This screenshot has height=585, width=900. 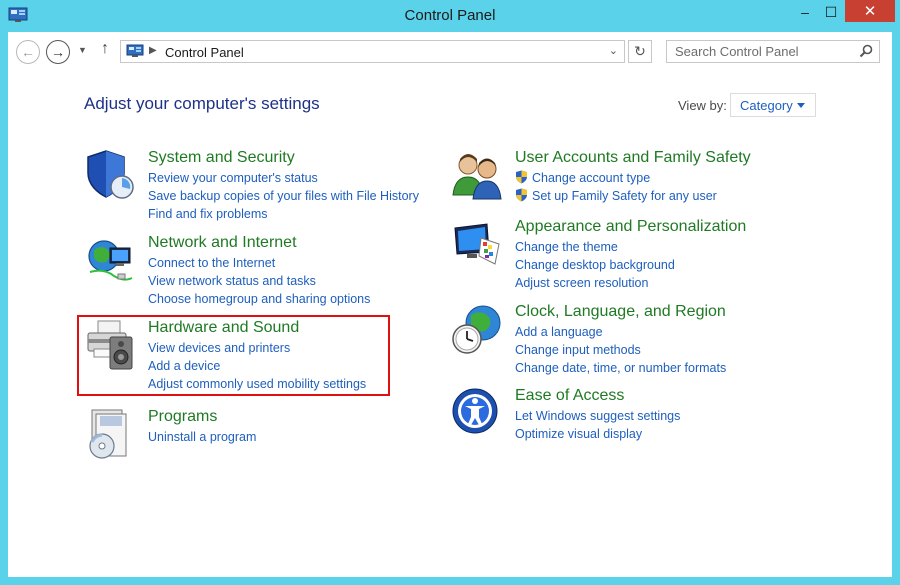 I want to click on address-bar: ▶ Control Panel ⌄, so click(x=372, y=51).